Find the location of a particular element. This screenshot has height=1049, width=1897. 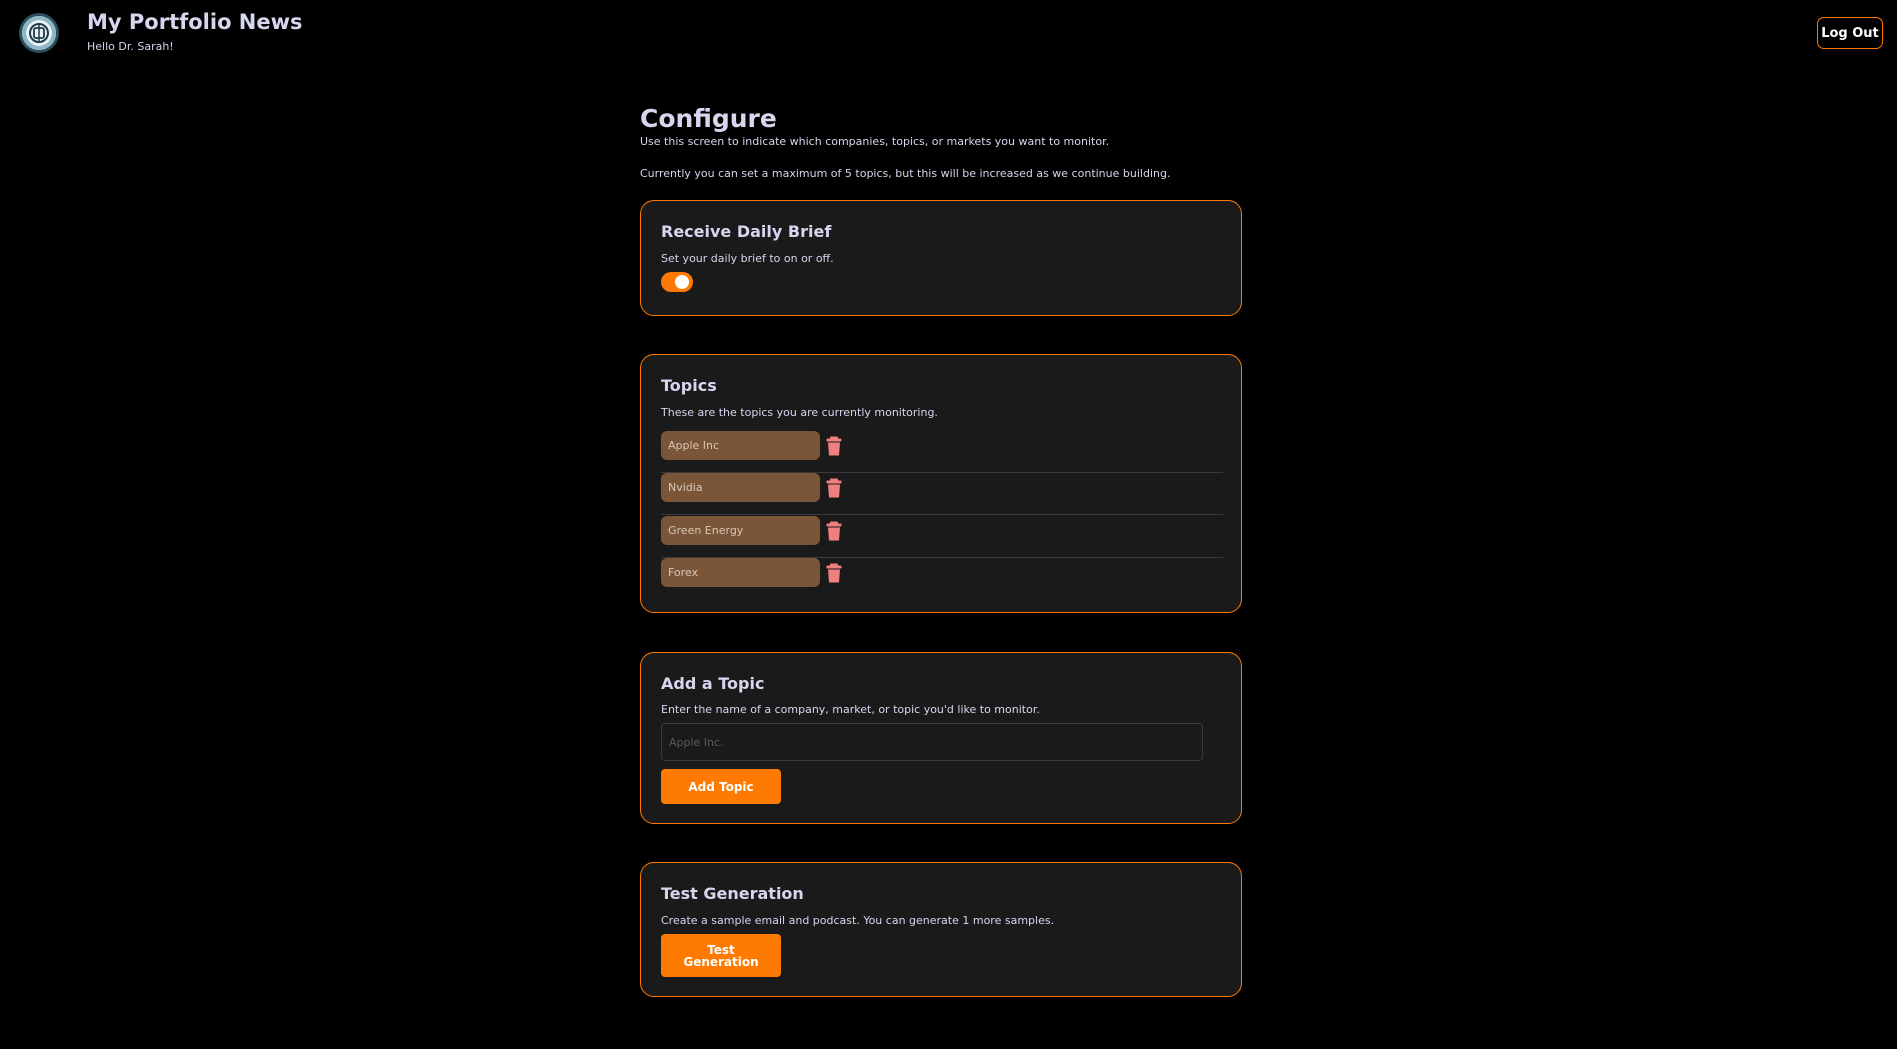

topic-chip: Nvidia is located at coordinates (740, 487).